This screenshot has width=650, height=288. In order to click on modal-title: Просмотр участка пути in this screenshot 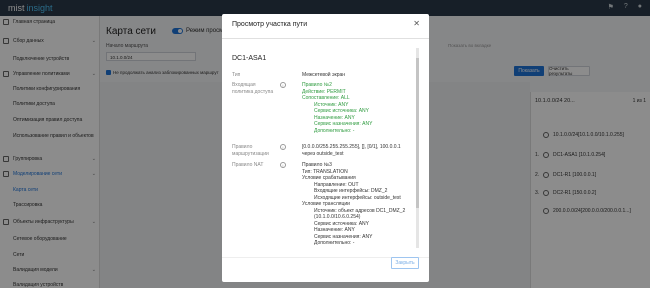, I will do `click(270, 24)`.